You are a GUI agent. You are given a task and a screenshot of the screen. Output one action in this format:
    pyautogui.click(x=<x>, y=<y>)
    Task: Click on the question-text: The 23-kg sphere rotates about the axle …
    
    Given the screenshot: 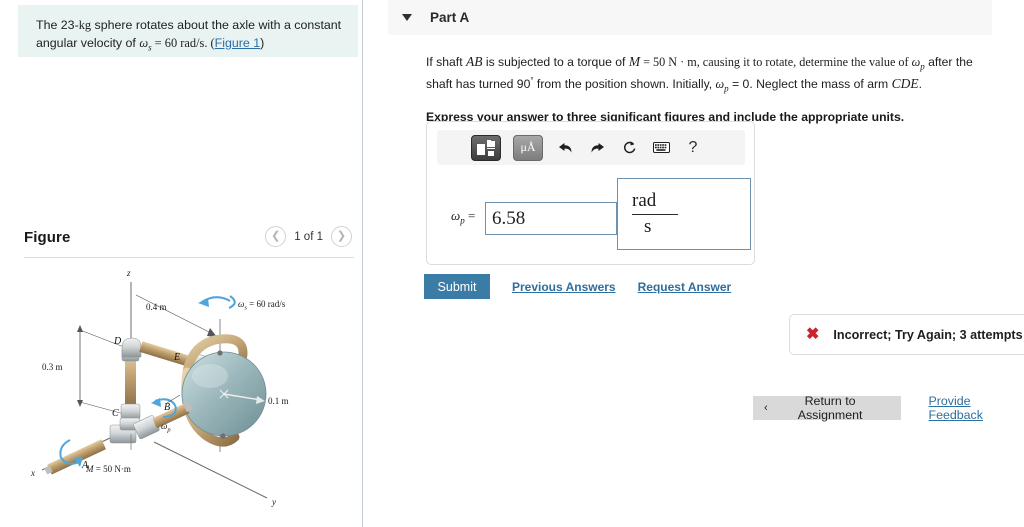 What is the action you would take?
    pyautogui.click(x=190, y=36)
    